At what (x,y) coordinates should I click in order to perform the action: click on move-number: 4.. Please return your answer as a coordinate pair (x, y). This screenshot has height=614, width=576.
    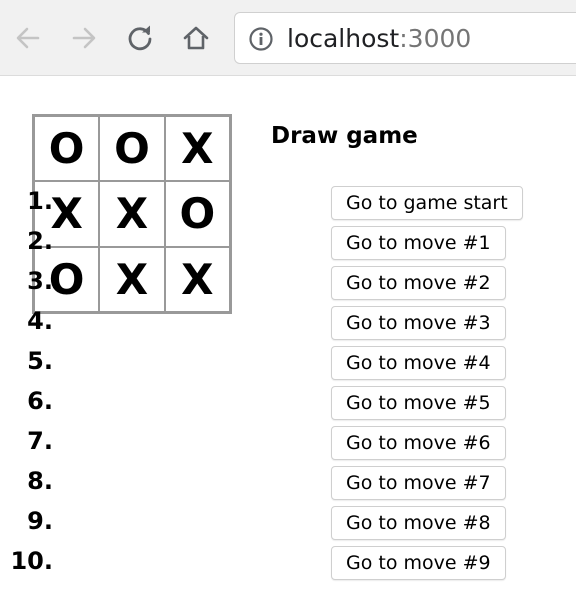
    Looking at the image, I should click on (40, 321).